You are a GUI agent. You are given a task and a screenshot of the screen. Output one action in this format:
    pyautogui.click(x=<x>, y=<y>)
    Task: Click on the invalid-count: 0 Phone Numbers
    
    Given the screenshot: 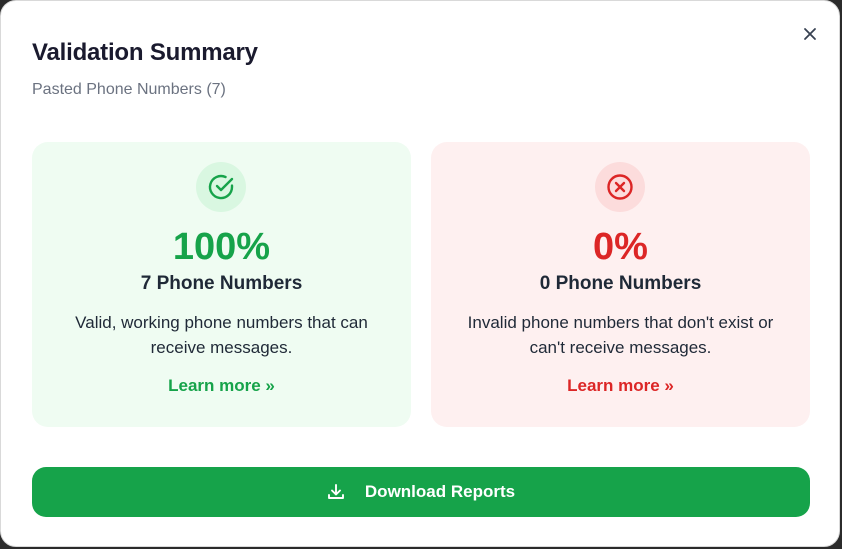 What is the action you would take?
    pyautogui.click(x=620, y=283)
    